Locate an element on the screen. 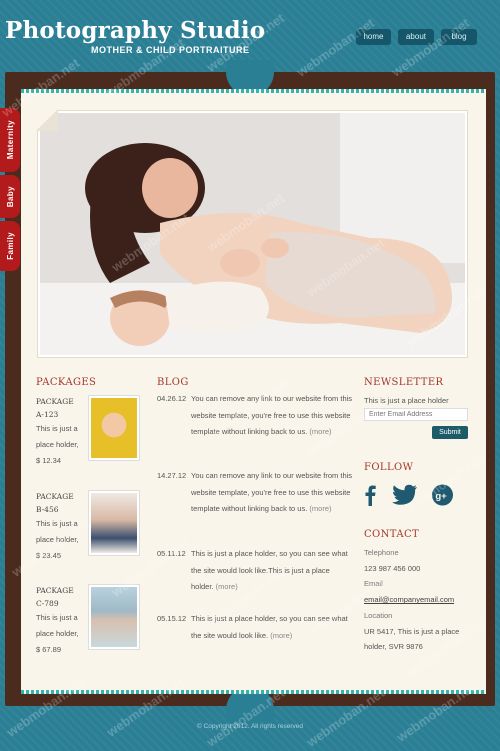 Image resolution: width=500 pixels, height=751 pixels. package-name: PACKAGE A-123 is located at coordinates (59, 408).